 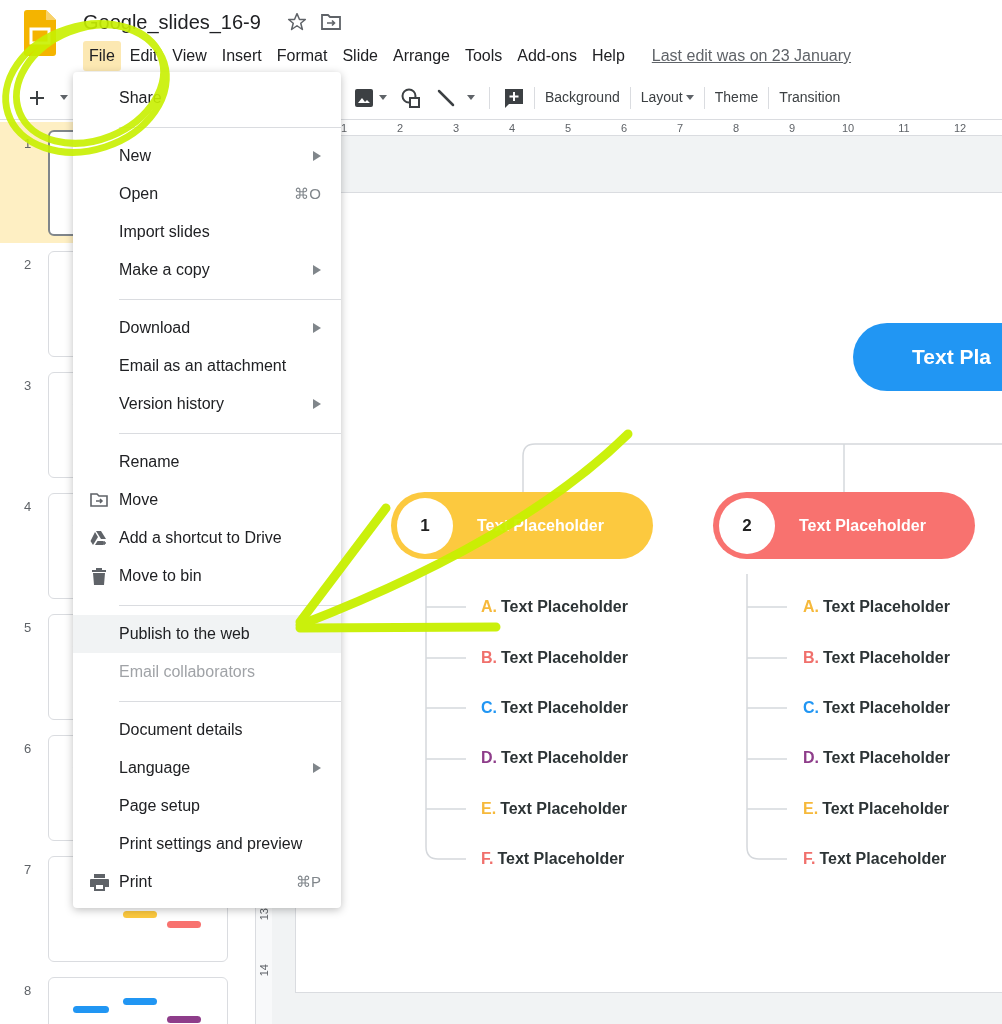 I want to click on menu-bar-item: Arrange, so click(x=421, y=56).